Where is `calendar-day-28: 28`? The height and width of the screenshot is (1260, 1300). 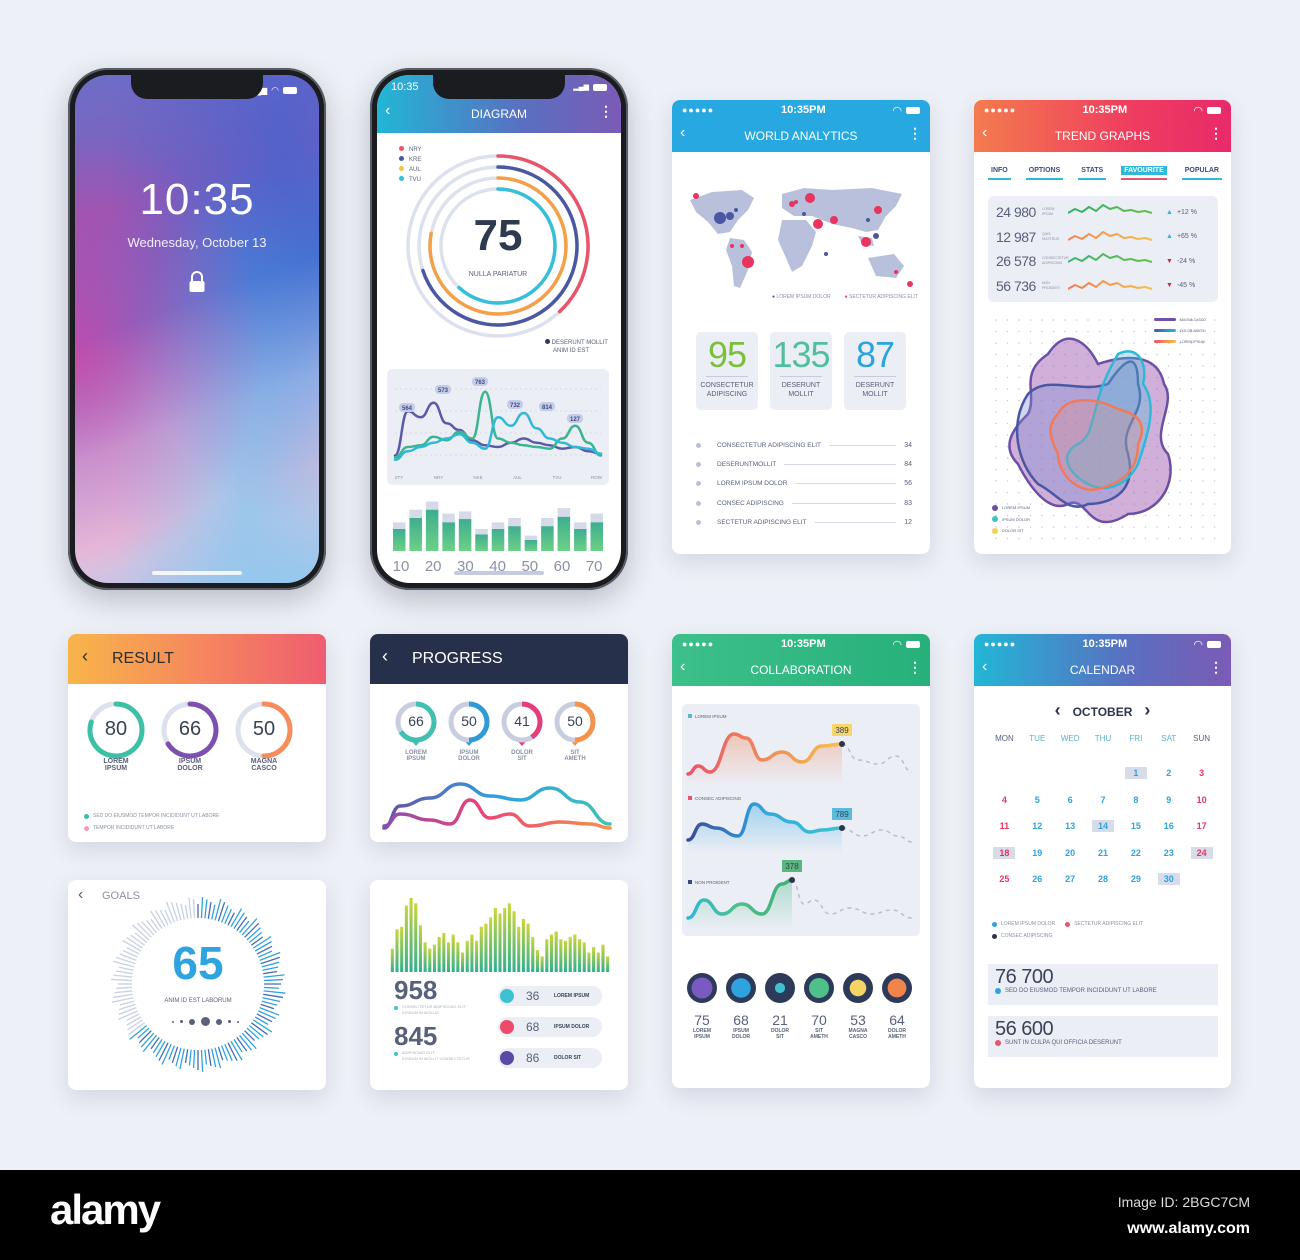
calendar-day-28: 28 is located at coordinates (1103, 879).